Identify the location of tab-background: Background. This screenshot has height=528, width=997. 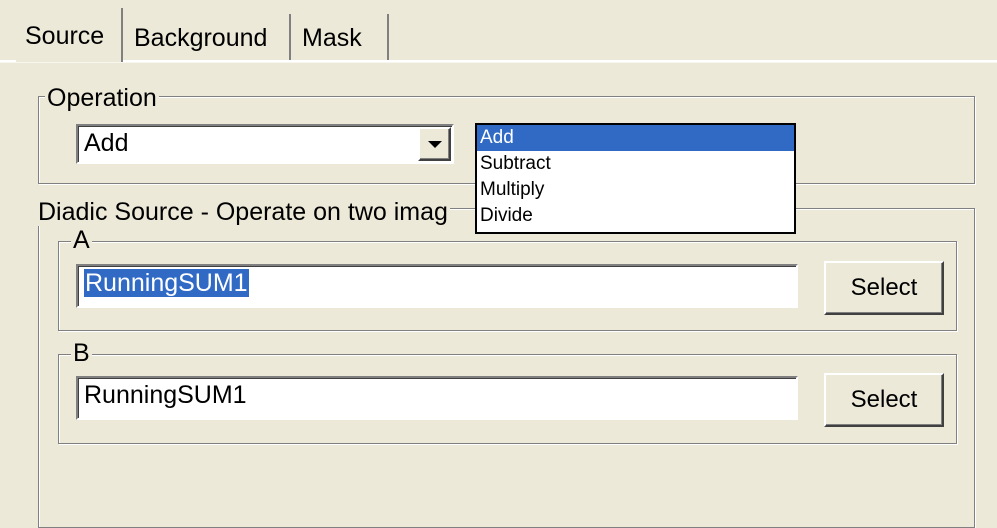
(208, 37).